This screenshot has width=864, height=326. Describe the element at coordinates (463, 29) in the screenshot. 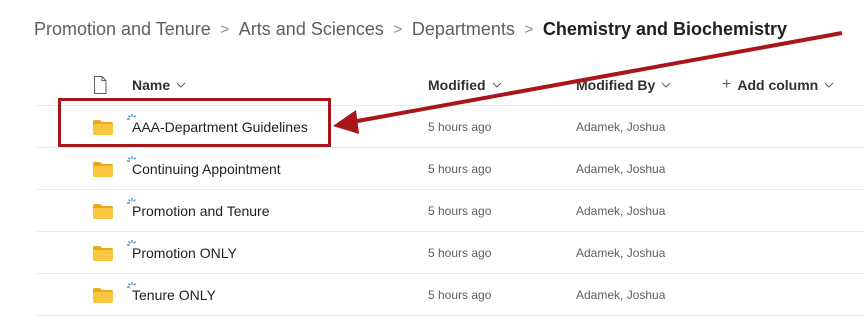

I see `breadcrumb-item-departments: Departments` at that location.